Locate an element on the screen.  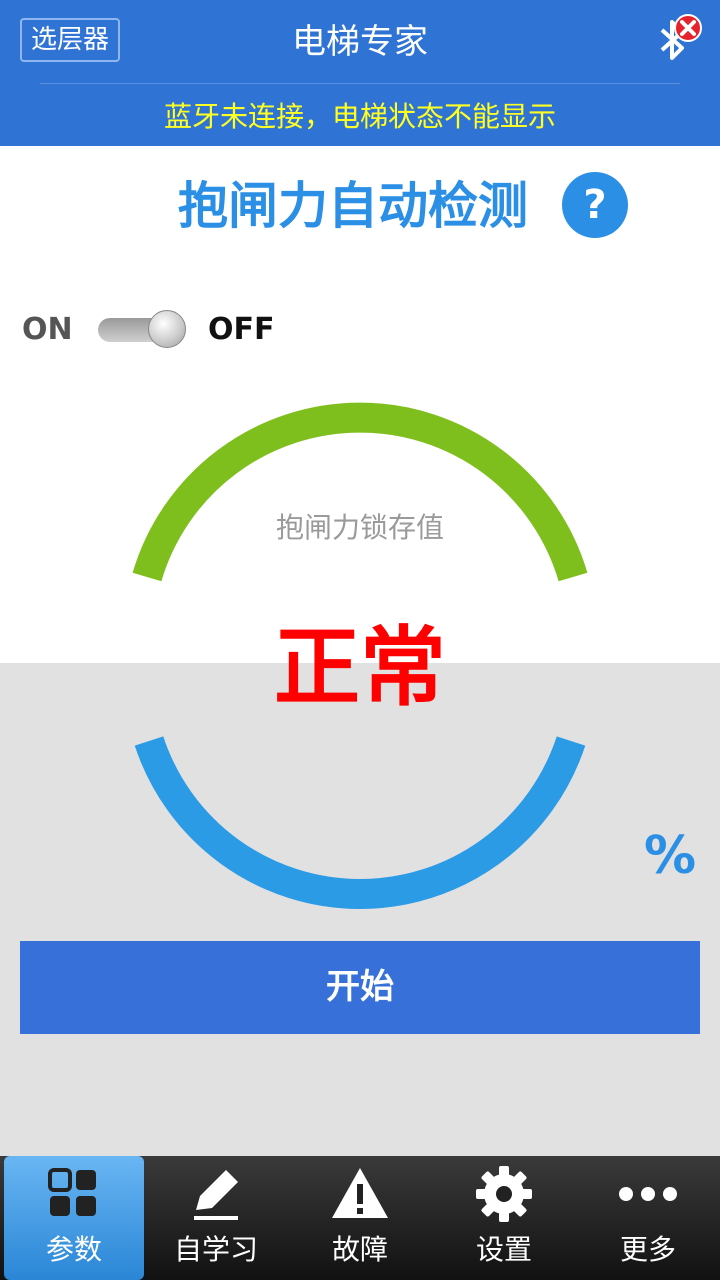
pencil-icon is located at coordinates (216, 1195).